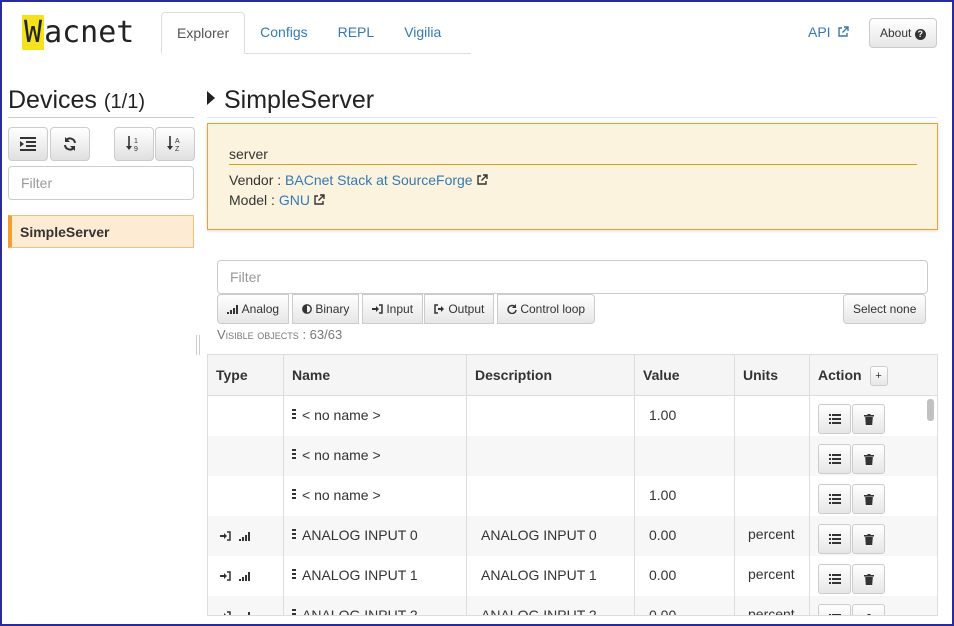  What do you see at coordinates (878, 376) in the screenshot?
I see `add-column-button: +` at bounding box center [878, 376].